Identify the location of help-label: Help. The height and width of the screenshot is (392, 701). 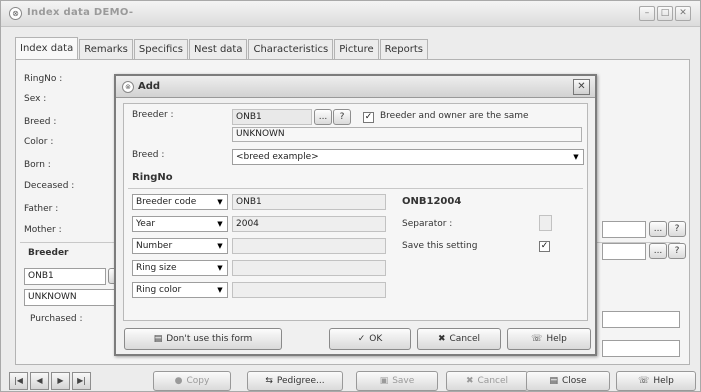
(663, 381).